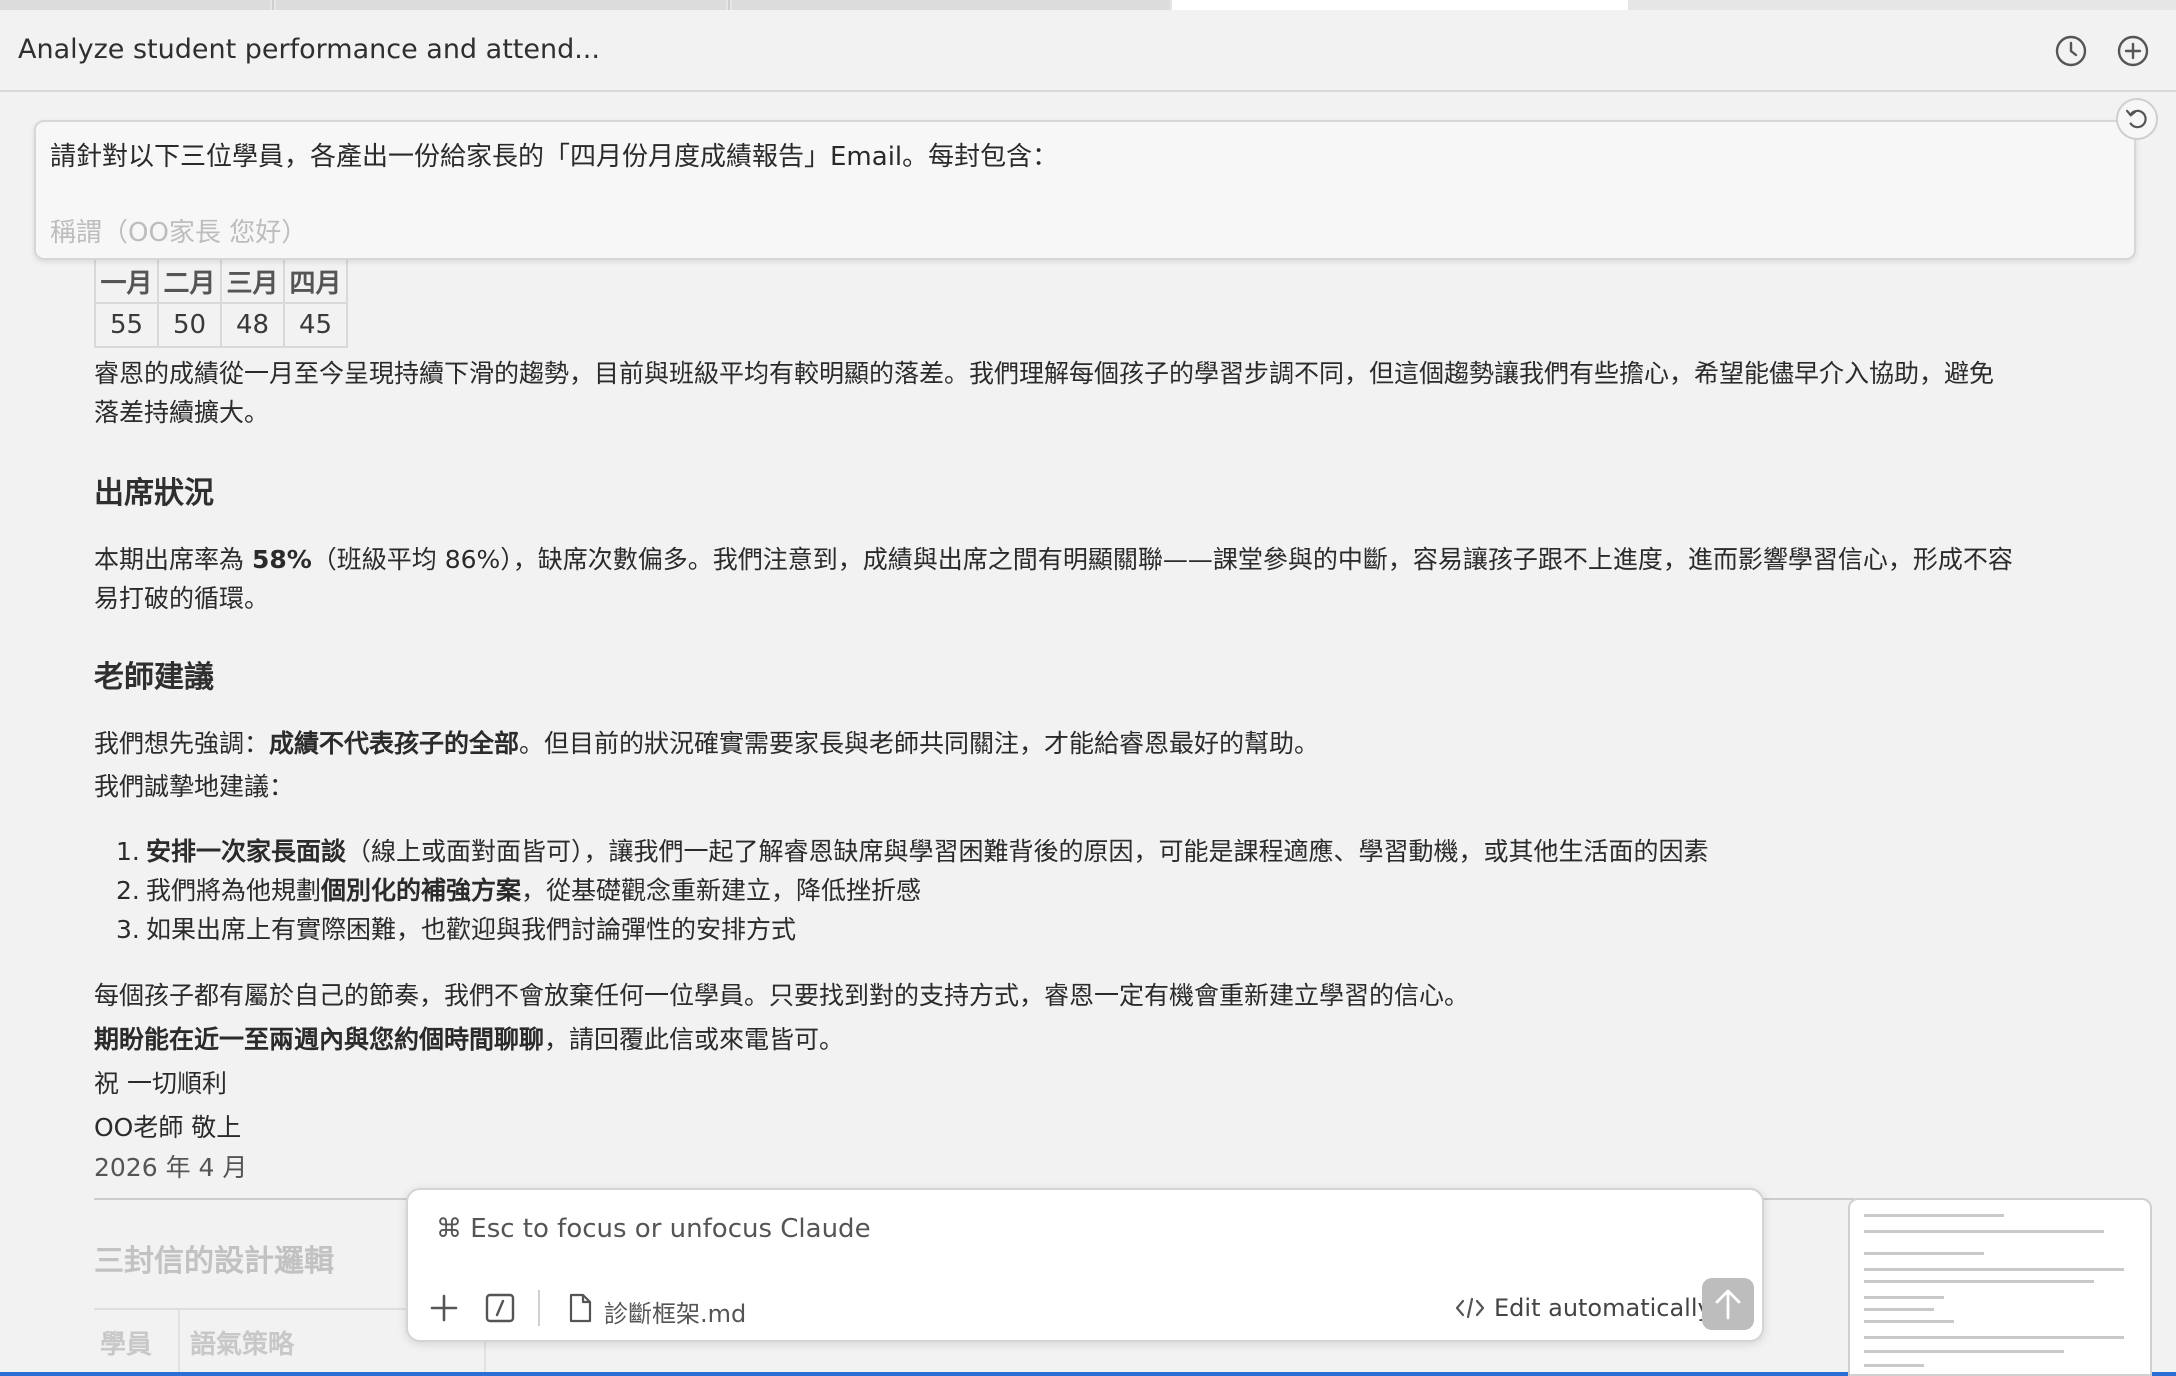  What do you see at coordinates (912, 929) in the screenshot?
I see `list-item: 3. 如果出席上有實際困難，也歡迎與我們討論彈性的安排方式` at bounding box center [912, 929].